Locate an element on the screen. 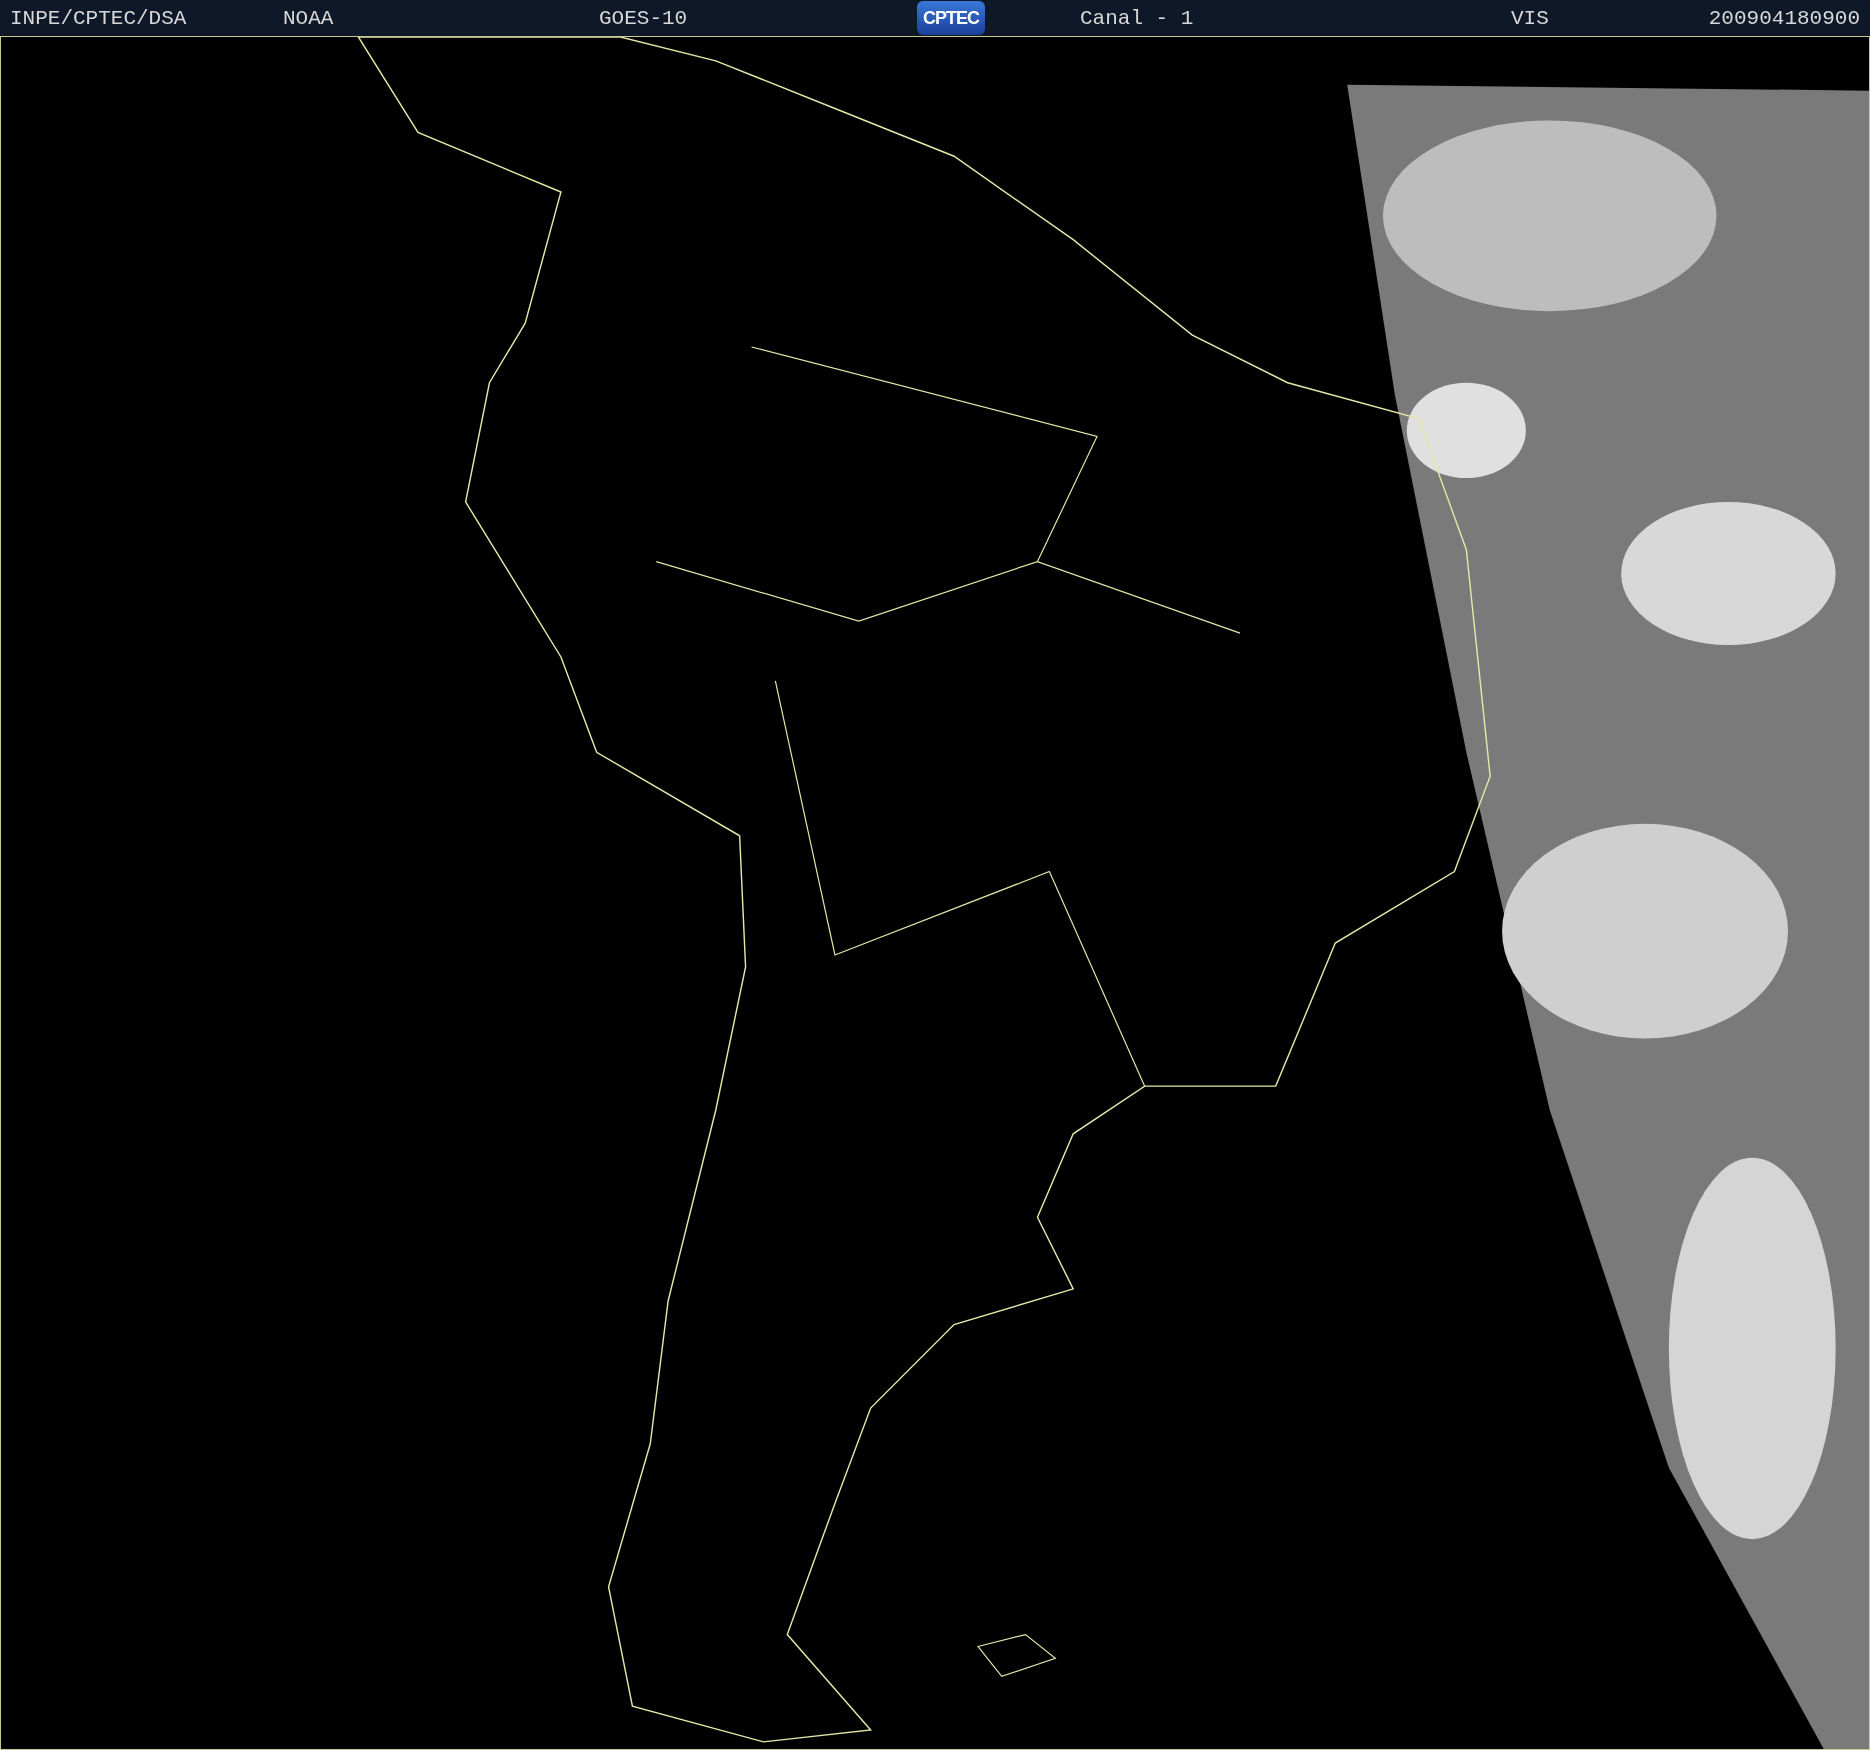 The image size is (1870, 1750). header-label: NOAA is located at coordinates (309, 18).